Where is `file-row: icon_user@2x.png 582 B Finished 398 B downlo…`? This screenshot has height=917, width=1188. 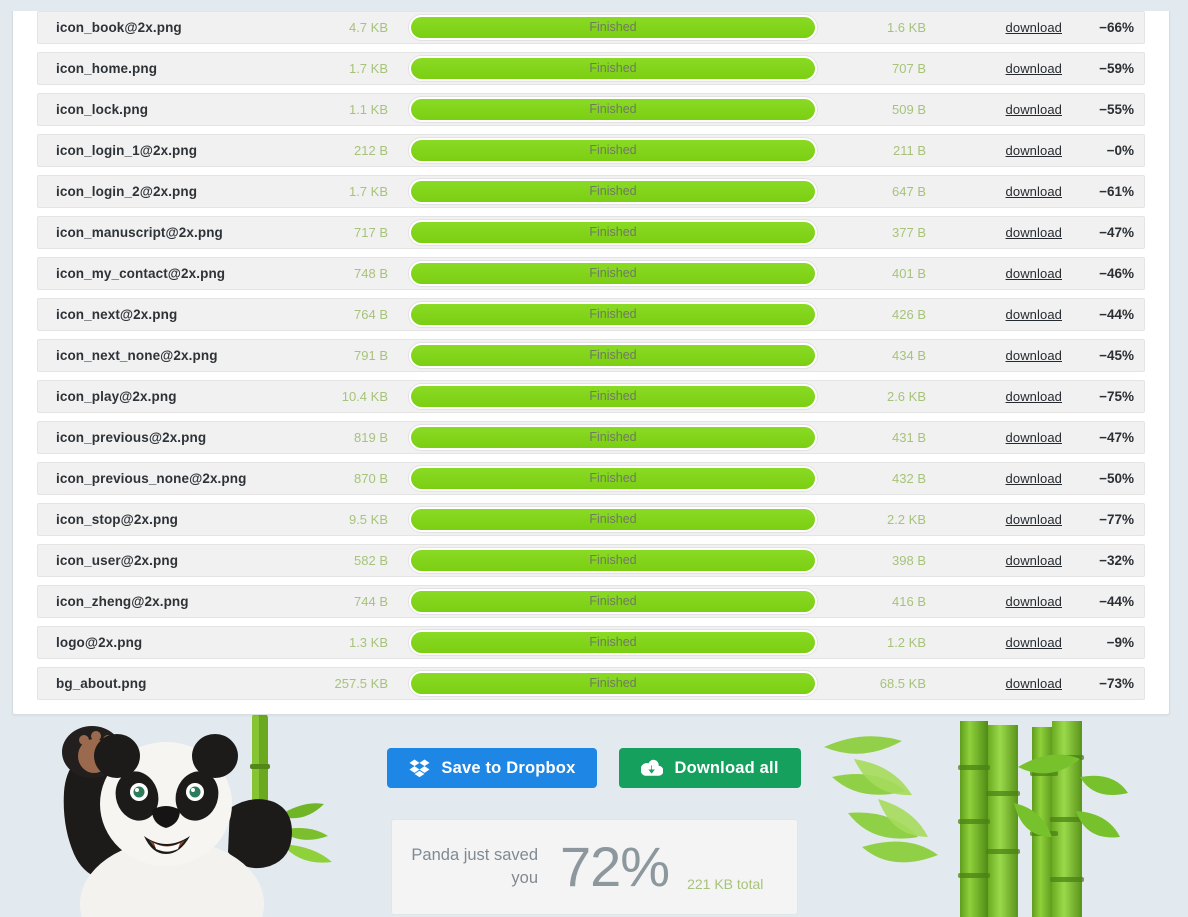
file-row: icon_user@2x.png 582 B Finished 398 B downlo… is located at coordinates (591, 560).